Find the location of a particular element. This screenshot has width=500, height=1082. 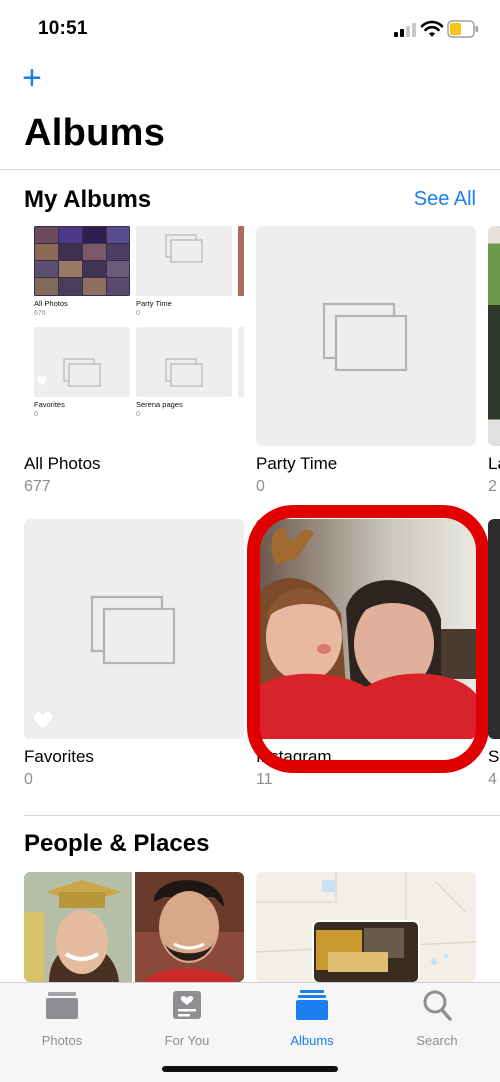

album-name: All Photos is located at coordinates (62, 463).